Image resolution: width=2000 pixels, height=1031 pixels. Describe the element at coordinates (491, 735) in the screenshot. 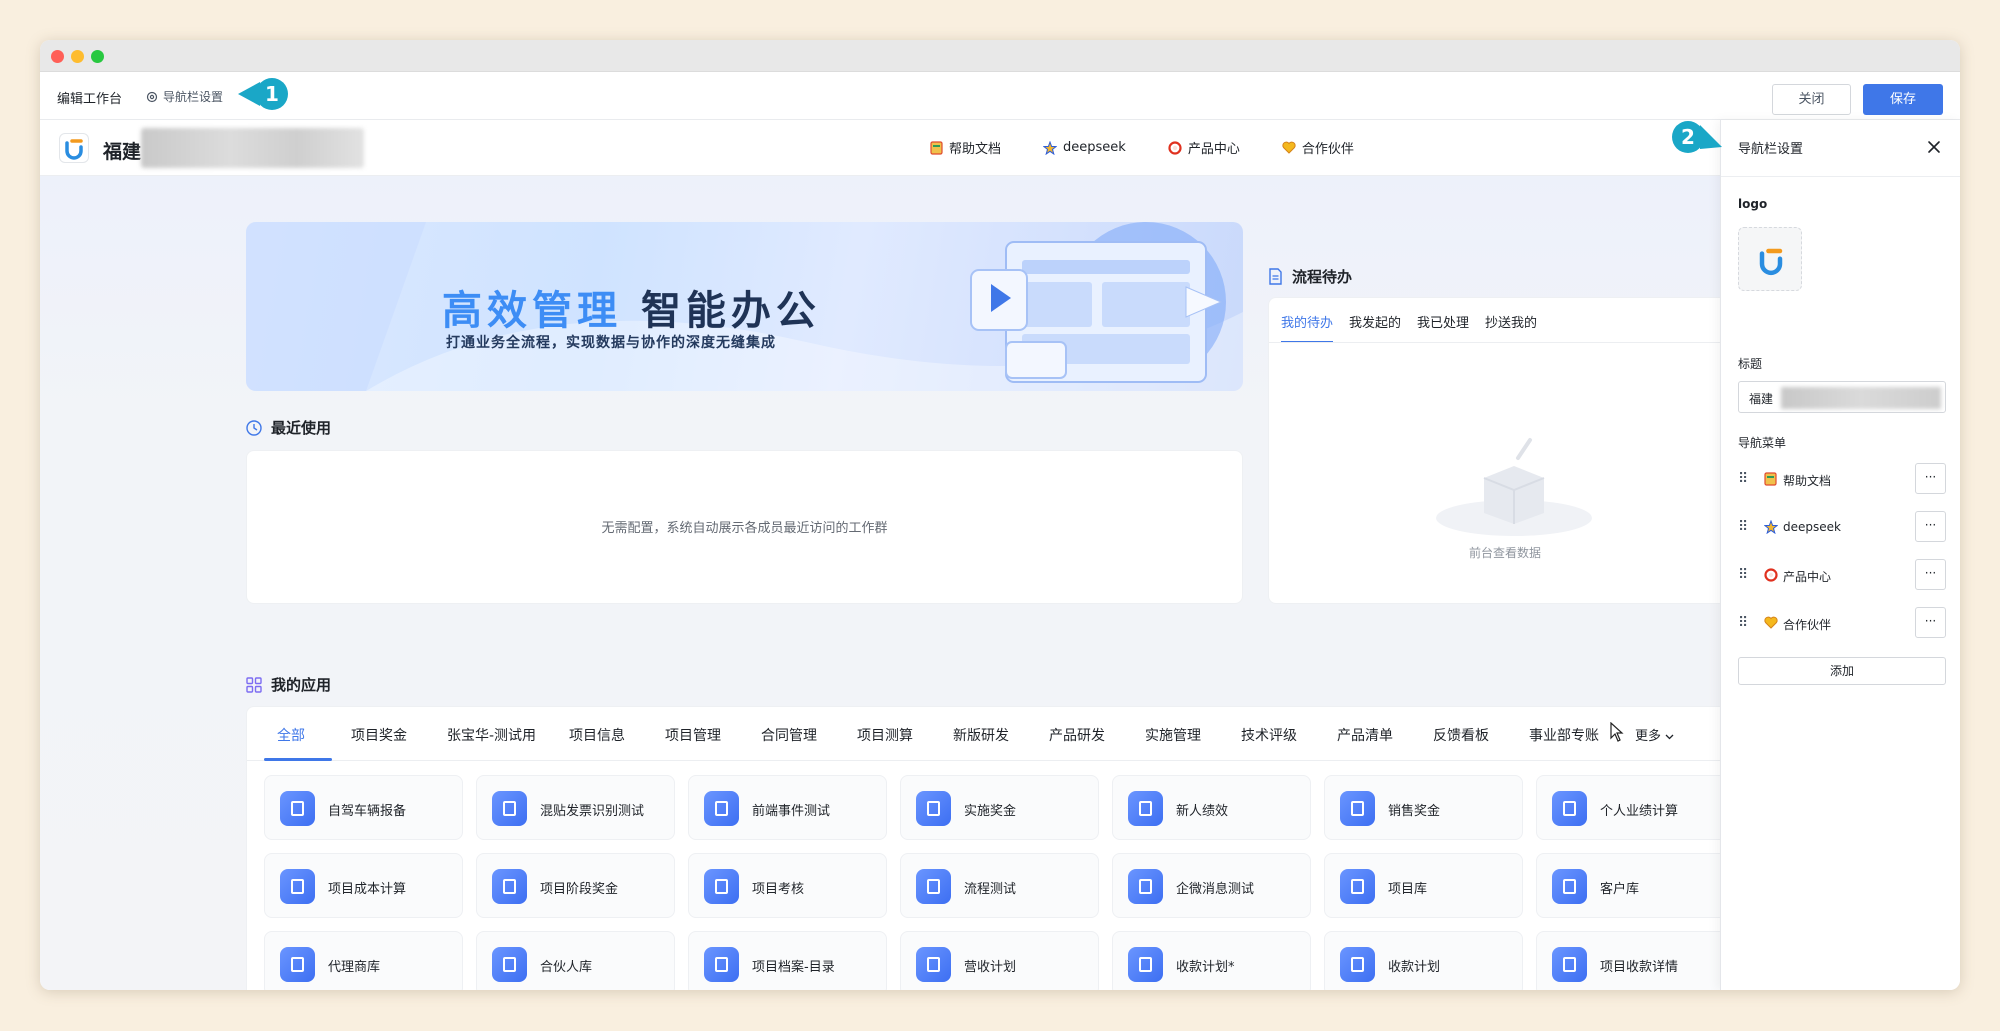

I see `app-tab: 张宝华-测试用` at that location.